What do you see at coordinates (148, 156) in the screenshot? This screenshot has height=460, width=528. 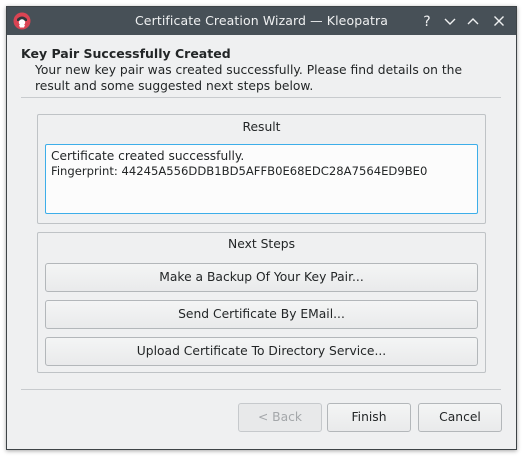 I see `result-status-text: Certificate created successfully.` at bounding box center [148, 156].